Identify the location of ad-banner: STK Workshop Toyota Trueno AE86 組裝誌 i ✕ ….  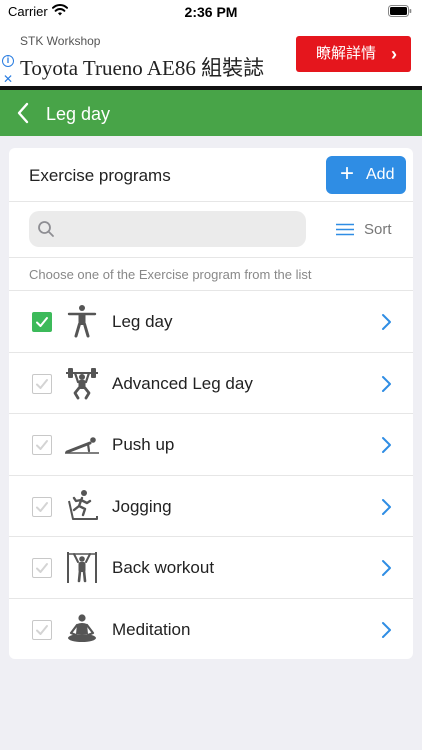
(211, 54).